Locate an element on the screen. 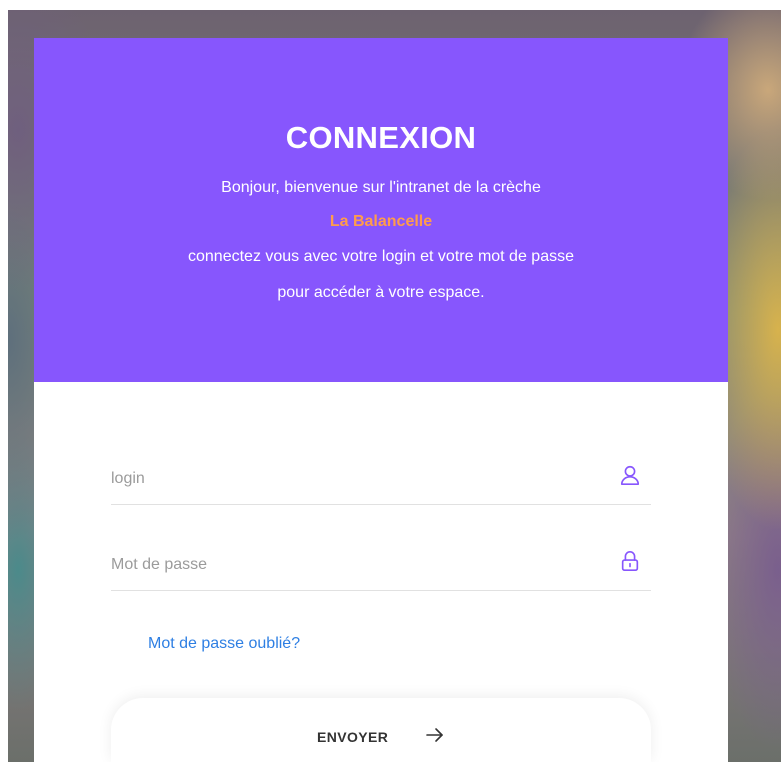 This screenshot has width=781, height=762. password-field is located at coordinates (381, 567).